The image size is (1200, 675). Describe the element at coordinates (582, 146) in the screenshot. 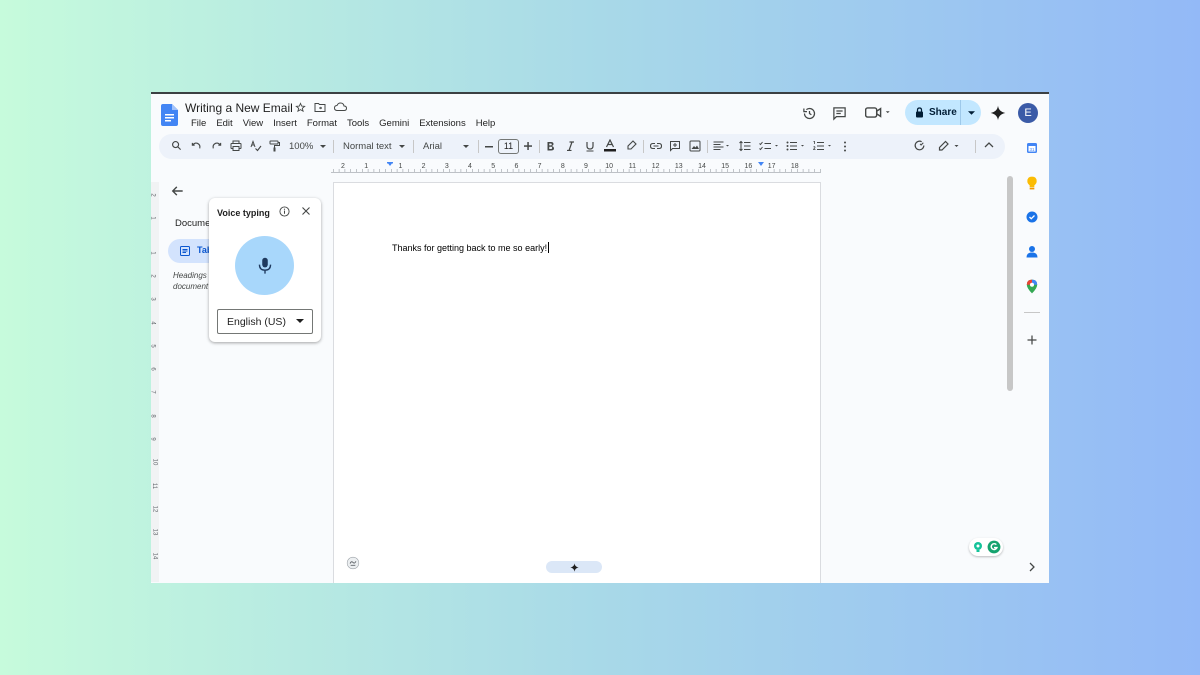

I see `formatting-toolbar: 100% Normal text Arial 11` at that location.